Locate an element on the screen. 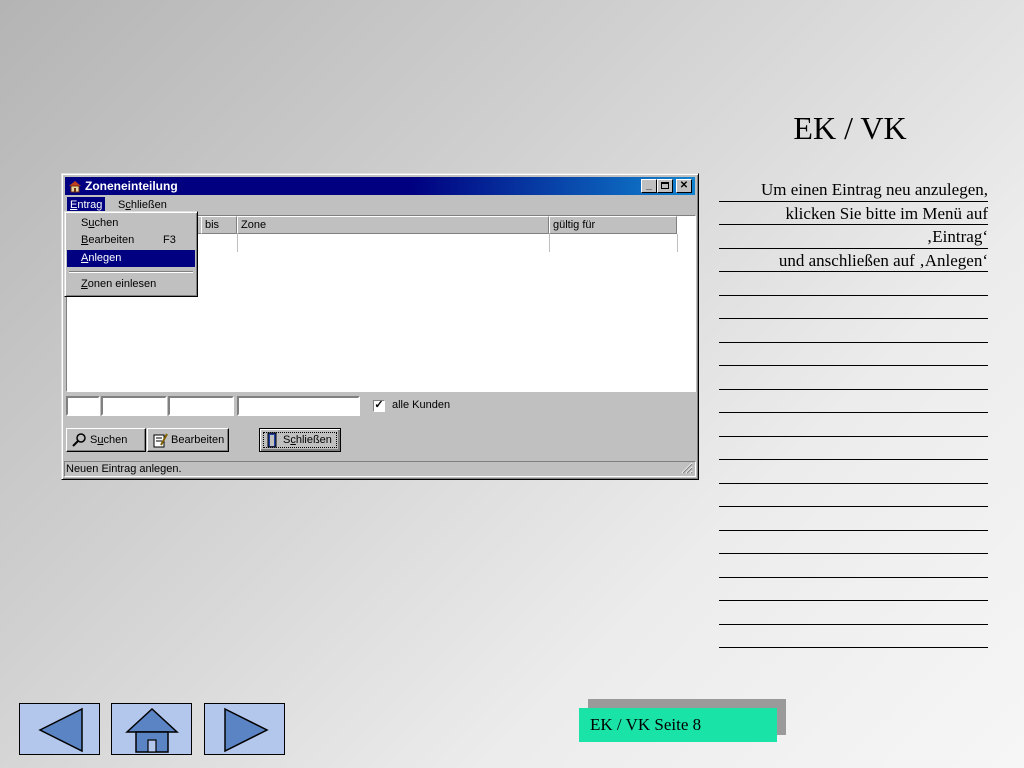  menu-item-bearbeiten: Bearbeiten F3 is located at coordinates (131, 240).